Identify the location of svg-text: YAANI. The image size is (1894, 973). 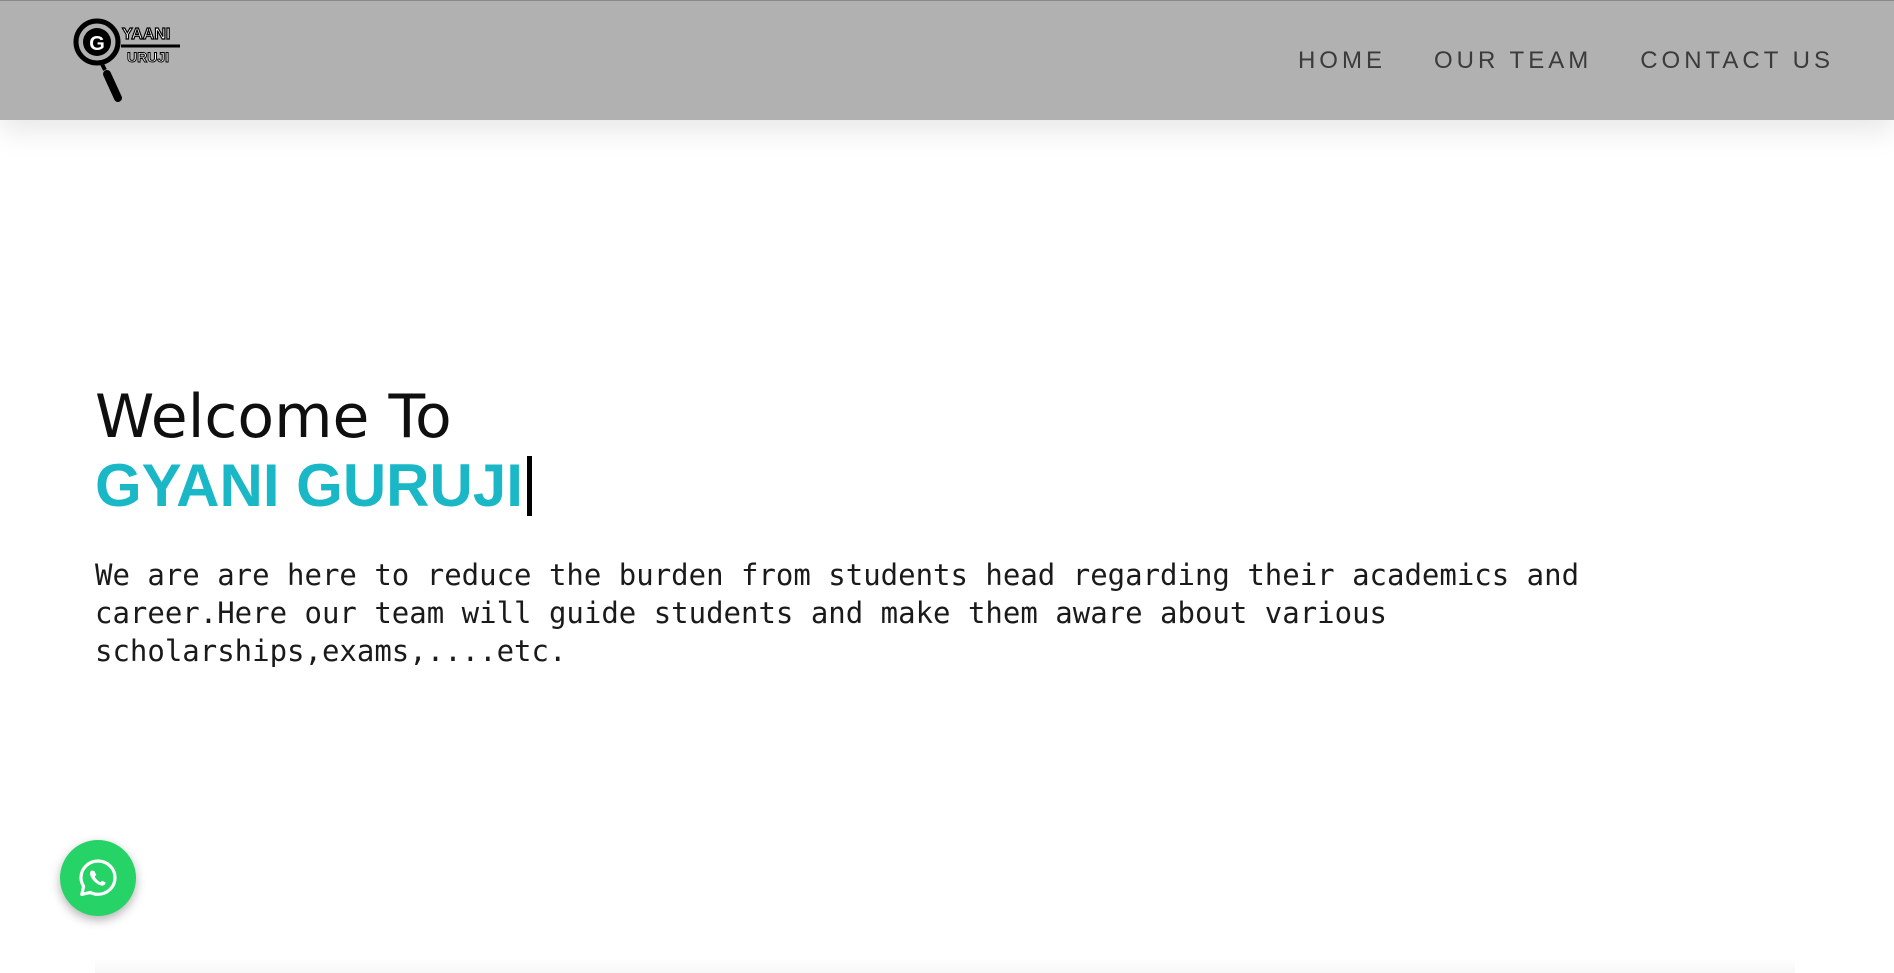
(146, 34).